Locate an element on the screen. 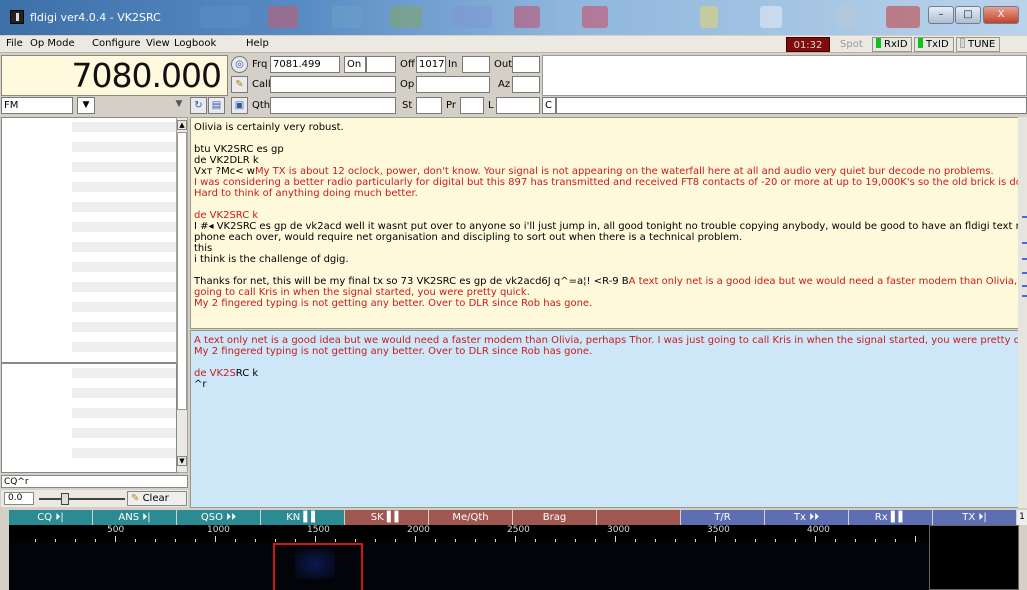 This screenshot has width=1027, height=590. spot-button: Spot is located at coordinates (852, 44).